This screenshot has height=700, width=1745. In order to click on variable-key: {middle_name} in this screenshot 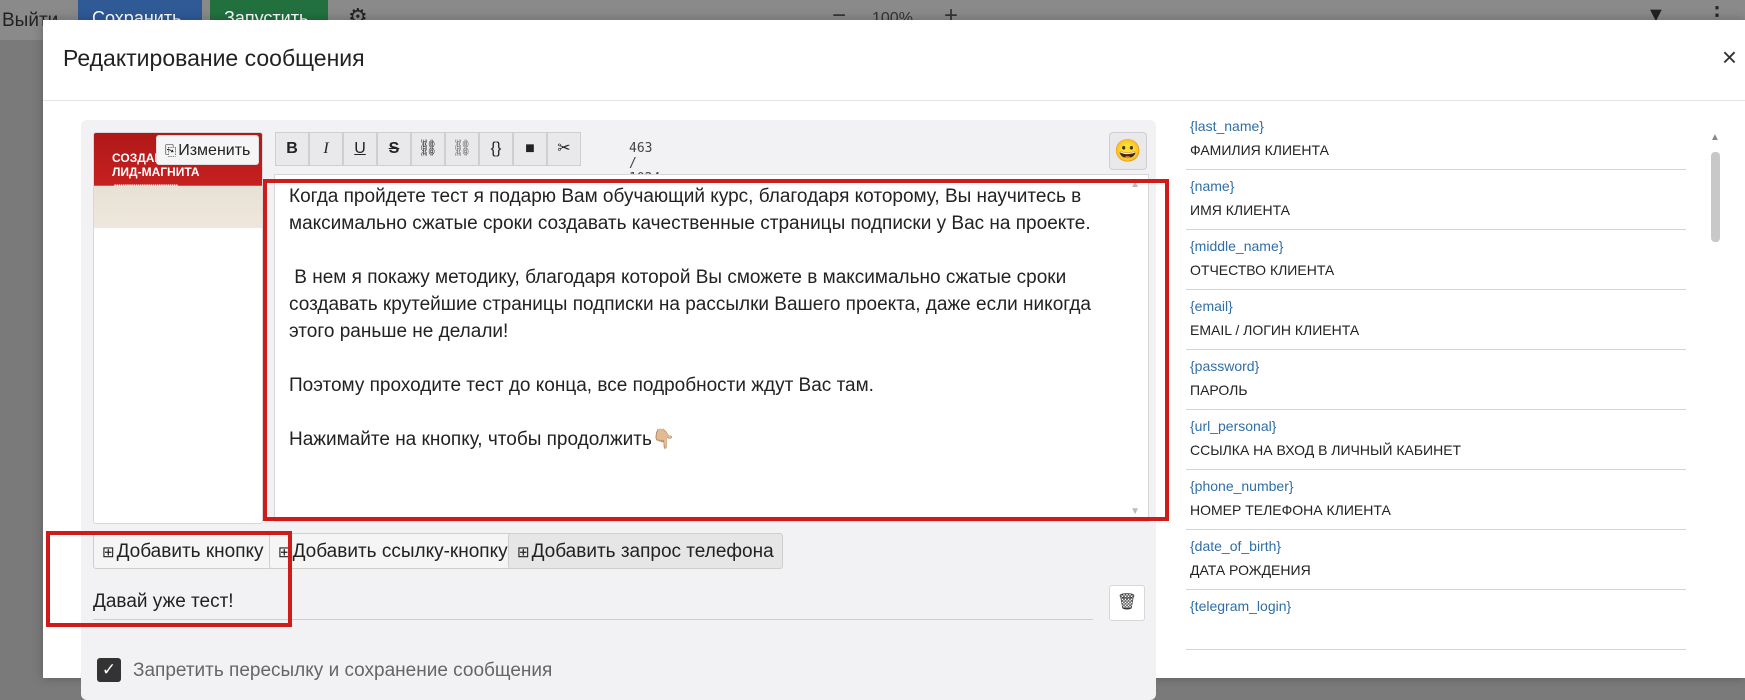, I will do `click(1236, 246)`.